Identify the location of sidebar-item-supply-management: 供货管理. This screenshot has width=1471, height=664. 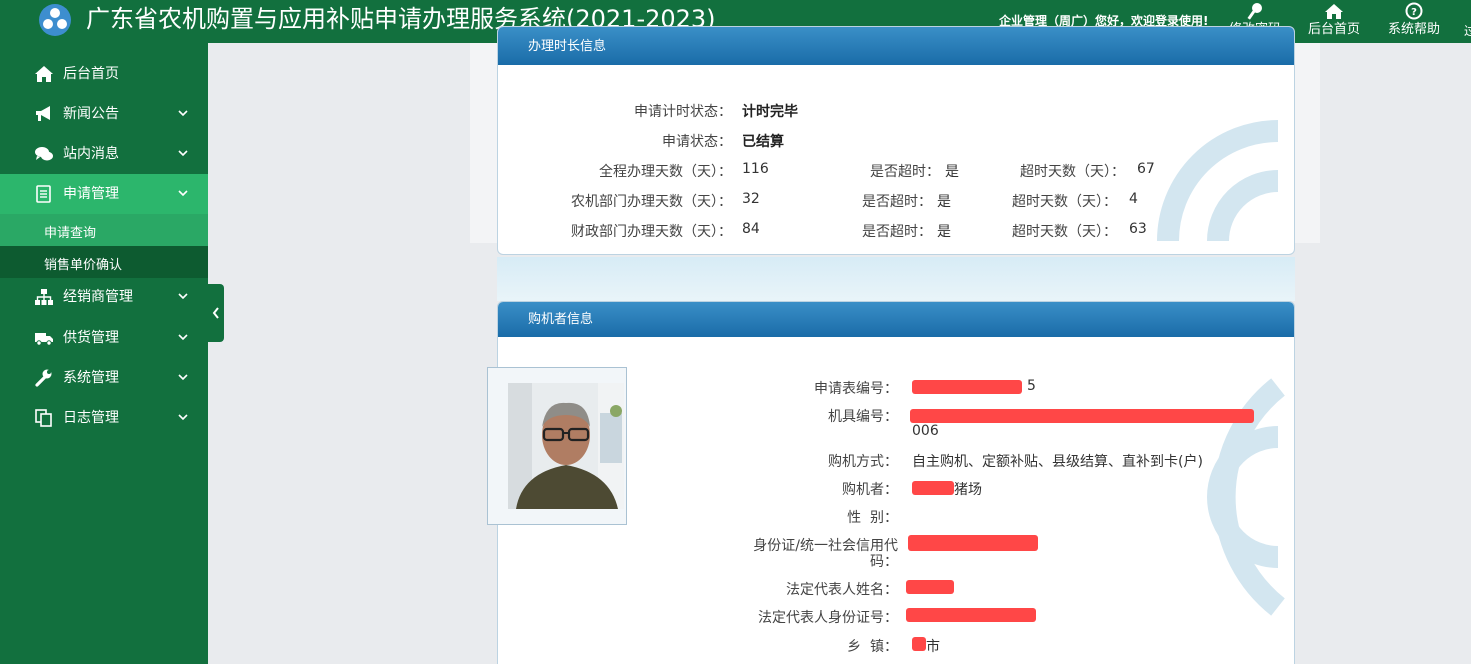
(104, 338).